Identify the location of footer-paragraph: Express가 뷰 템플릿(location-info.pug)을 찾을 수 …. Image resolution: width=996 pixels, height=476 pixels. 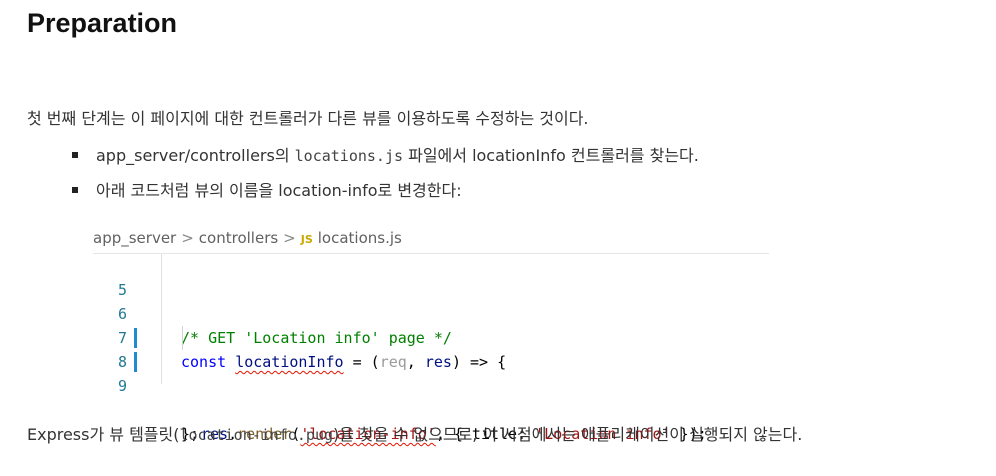
(507, 435).